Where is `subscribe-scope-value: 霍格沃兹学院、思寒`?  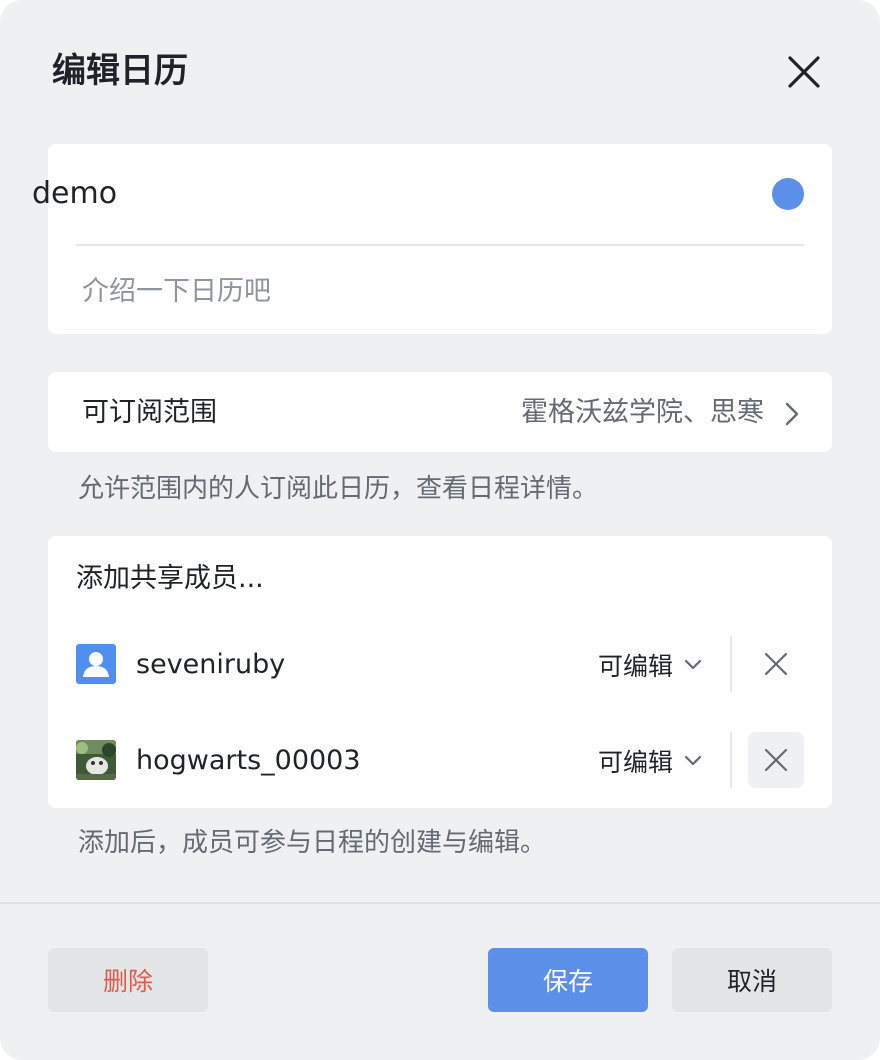 subscribe-scope-value: 霍格沃兹学院、思寒 is located at coordinates (642, 413).